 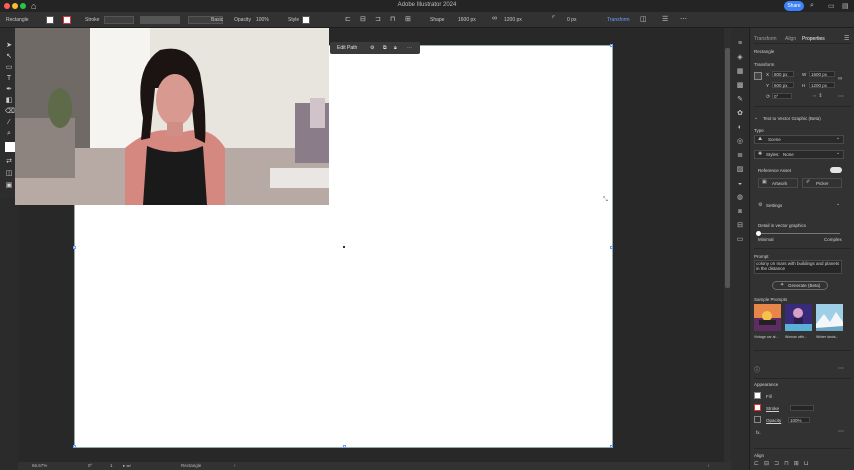 What do you see at coordinates (127, 466) in the screenshot?
I see `artboard-nav-icon: ▸ ⏭` at bounding box center [127, 466].